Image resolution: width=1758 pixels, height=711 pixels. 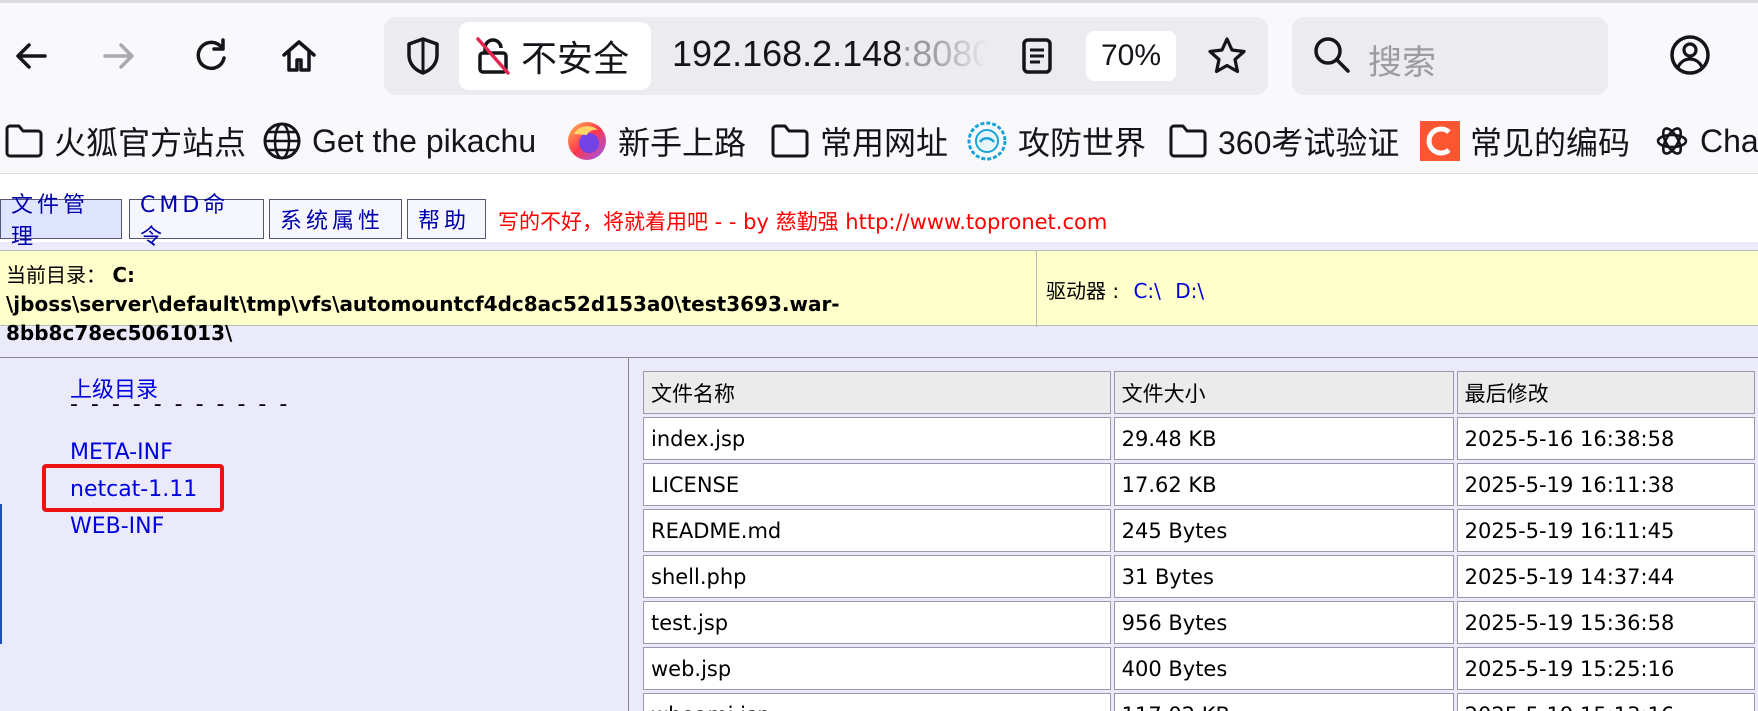 I want to click on file-name: test.jsp, so click(x=877, y=622).